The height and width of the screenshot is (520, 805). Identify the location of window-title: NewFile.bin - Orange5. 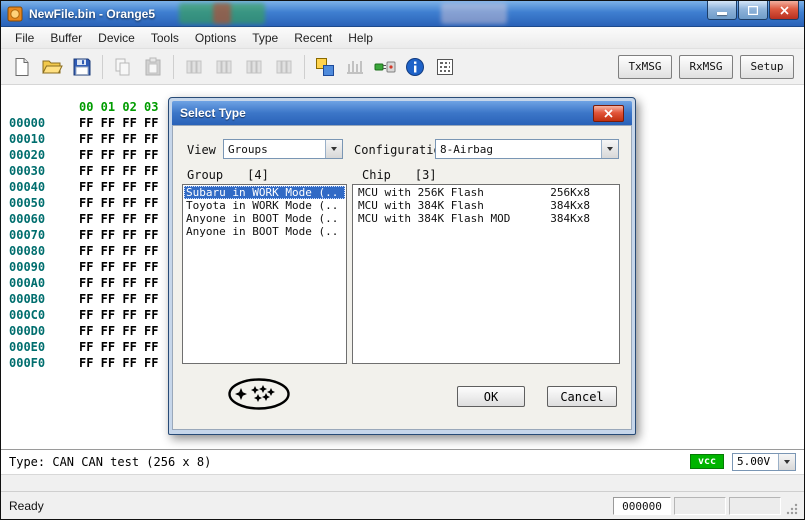
(92, 13).